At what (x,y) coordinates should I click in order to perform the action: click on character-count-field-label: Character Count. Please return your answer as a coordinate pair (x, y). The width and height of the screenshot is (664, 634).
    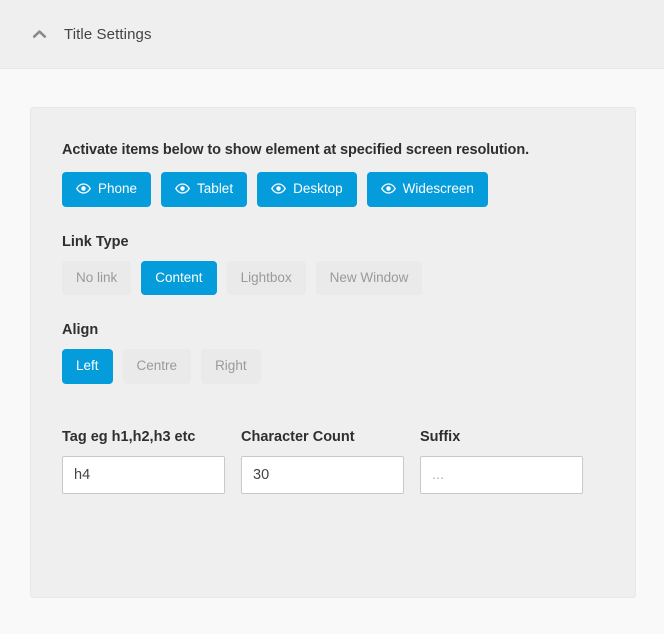
    Looking at the image, I should click on (298, 436).